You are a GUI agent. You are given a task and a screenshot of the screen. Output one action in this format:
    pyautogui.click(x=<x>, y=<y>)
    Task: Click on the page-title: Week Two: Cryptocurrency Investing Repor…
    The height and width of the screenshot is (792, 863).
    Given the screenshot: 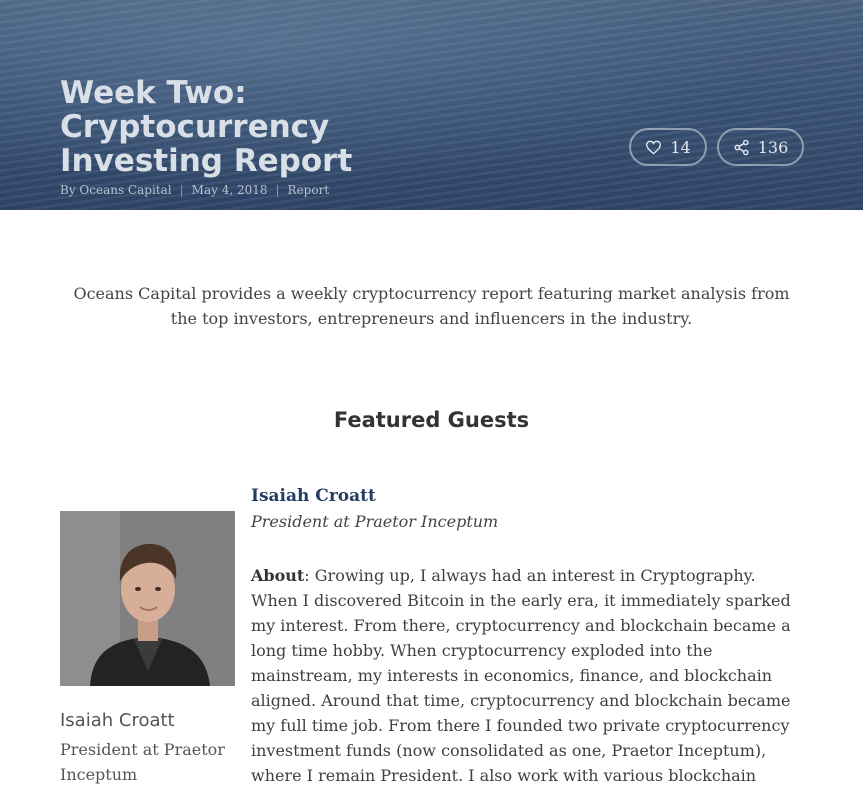 What is the action you would take?
    pyautogui.click(x=206, y=127)
    